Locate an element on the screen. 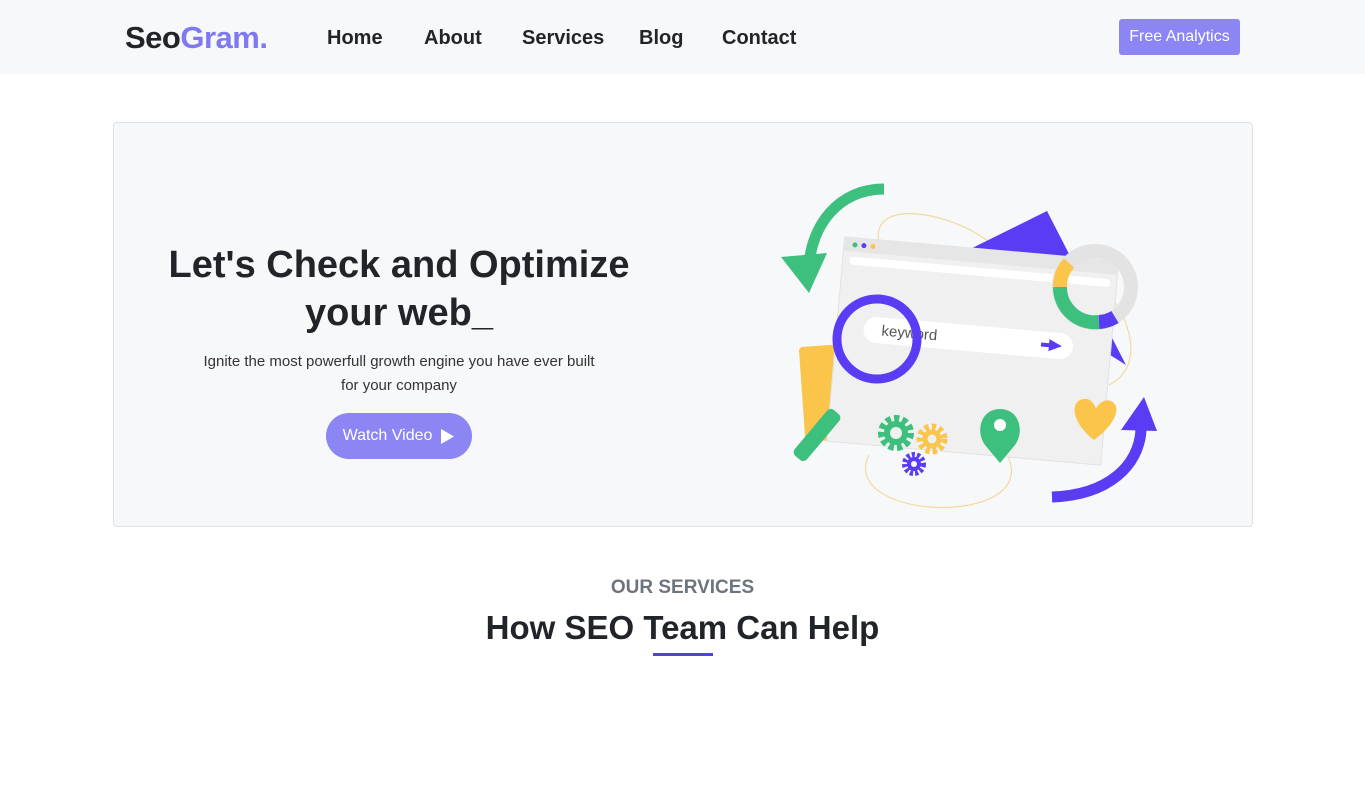 The height and width of the screenshot is (802, 1365). nav-link-home: Home is located at coordinates (355, 38).